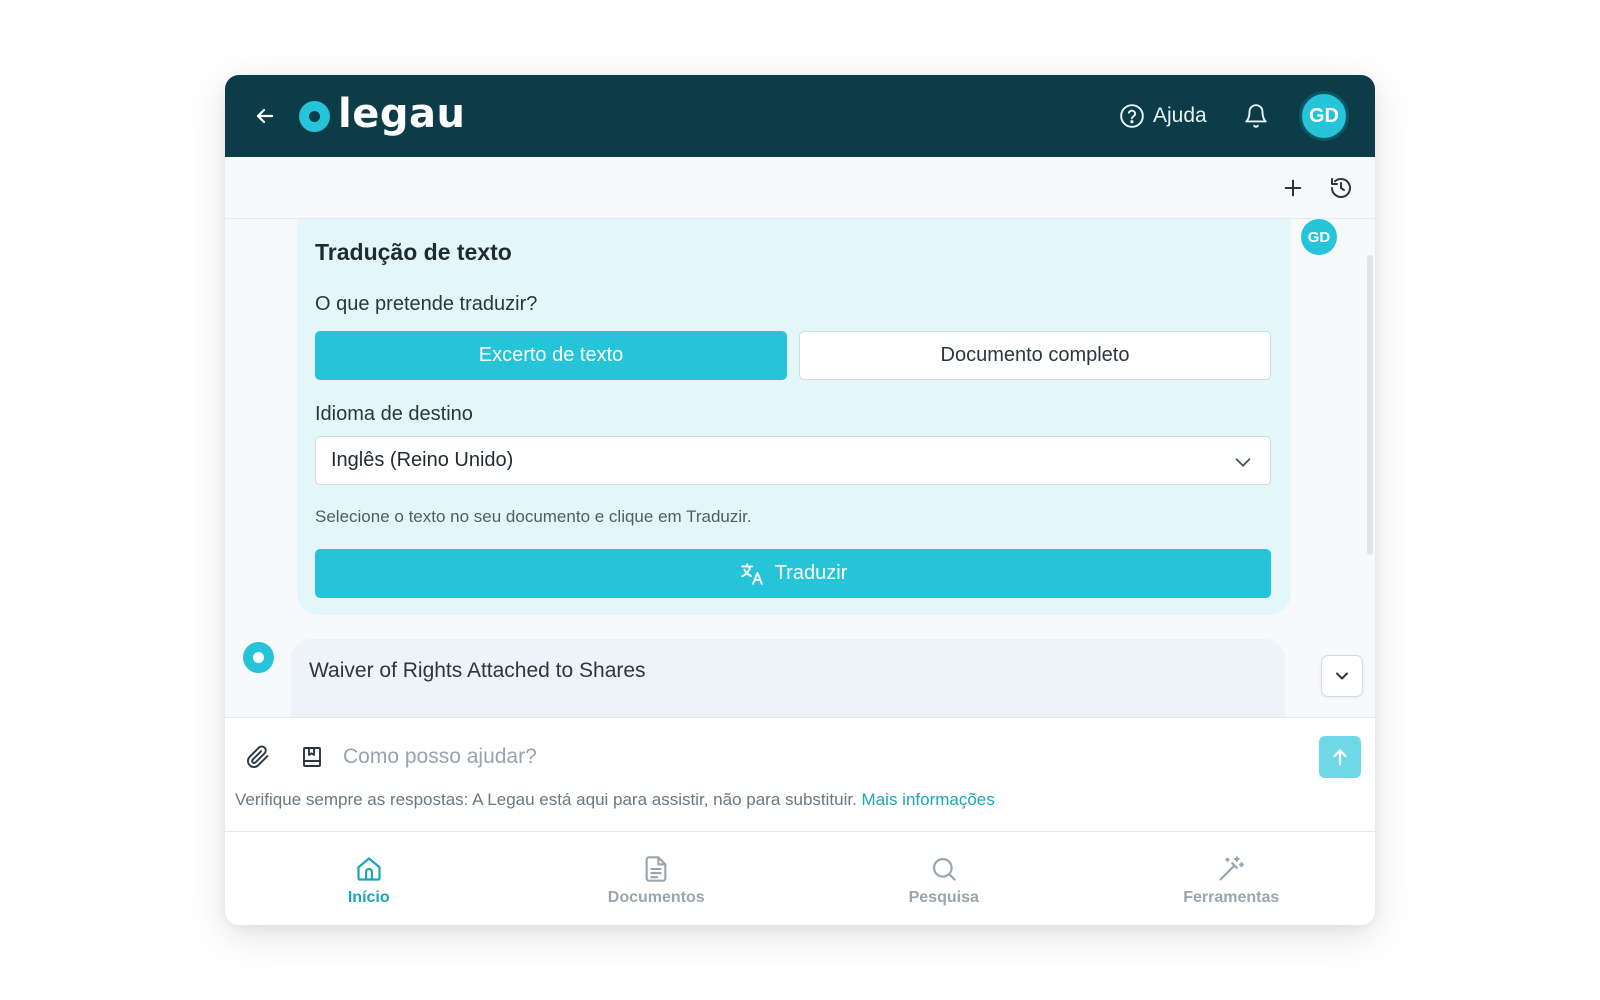  I want to click on app-header: legau Ajuda GD, so click(800, 116).